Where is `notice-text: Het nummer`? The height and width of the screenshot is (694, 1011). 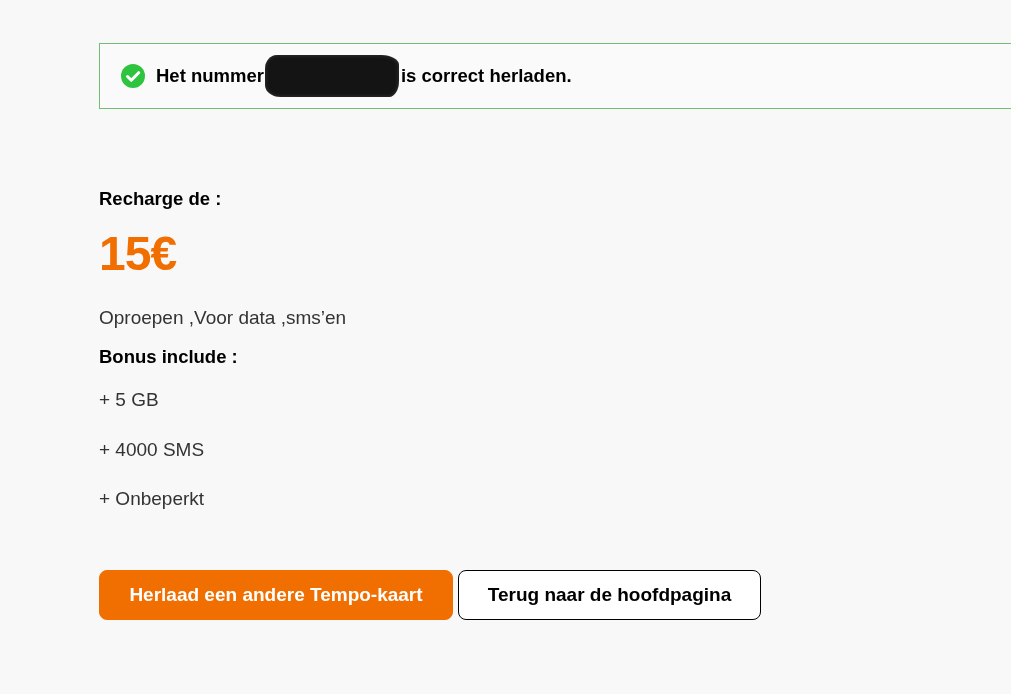 notice-text: Het nummer is located at coordinates (210, 76).